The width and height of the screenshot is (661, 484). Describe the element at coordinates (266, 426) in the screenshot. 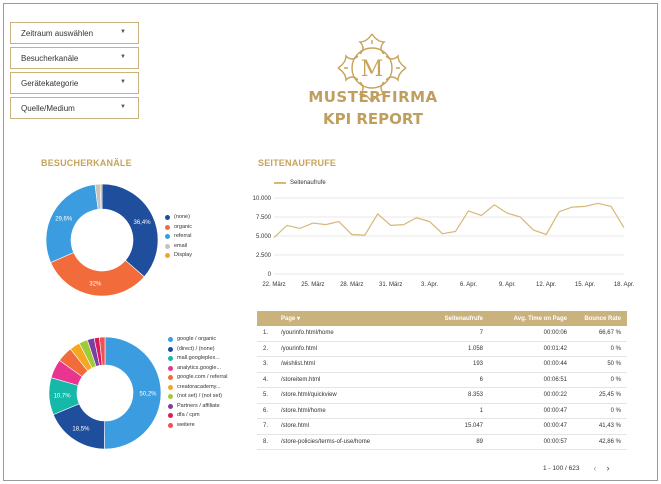

I see `row-index: 7.` at that location.